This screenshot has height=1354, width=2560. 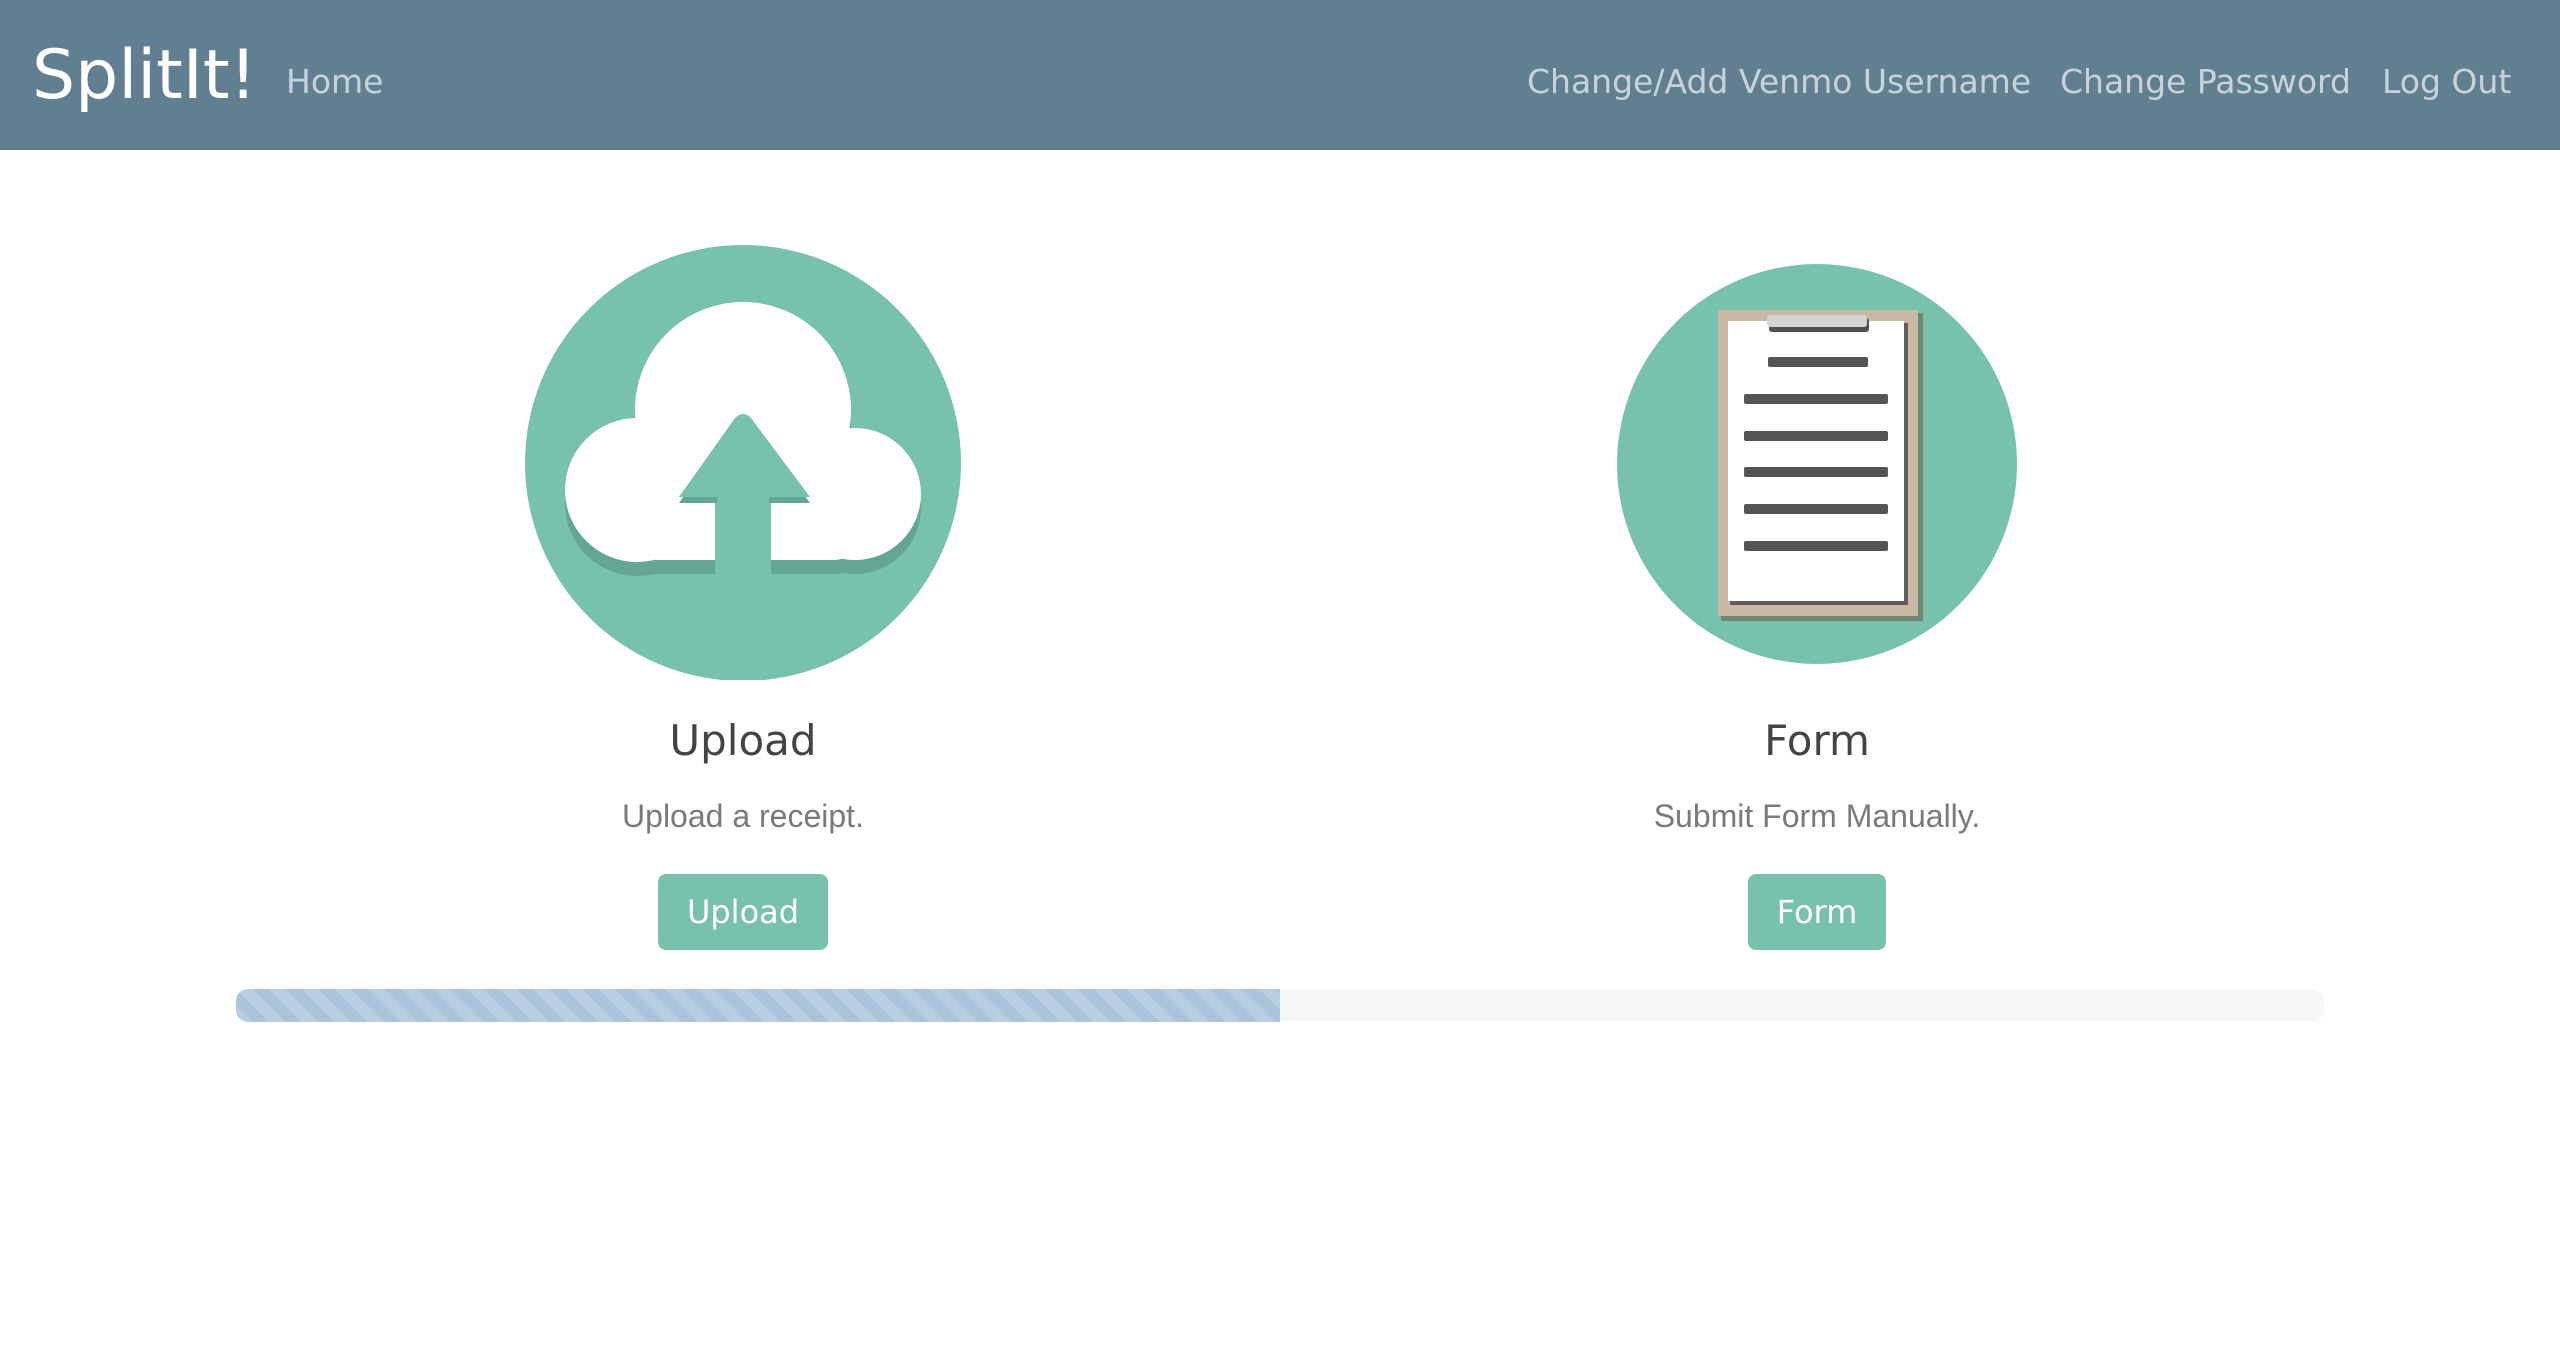 I want to click on upload-description: Upload a receipt., so click(x=743, y=816).